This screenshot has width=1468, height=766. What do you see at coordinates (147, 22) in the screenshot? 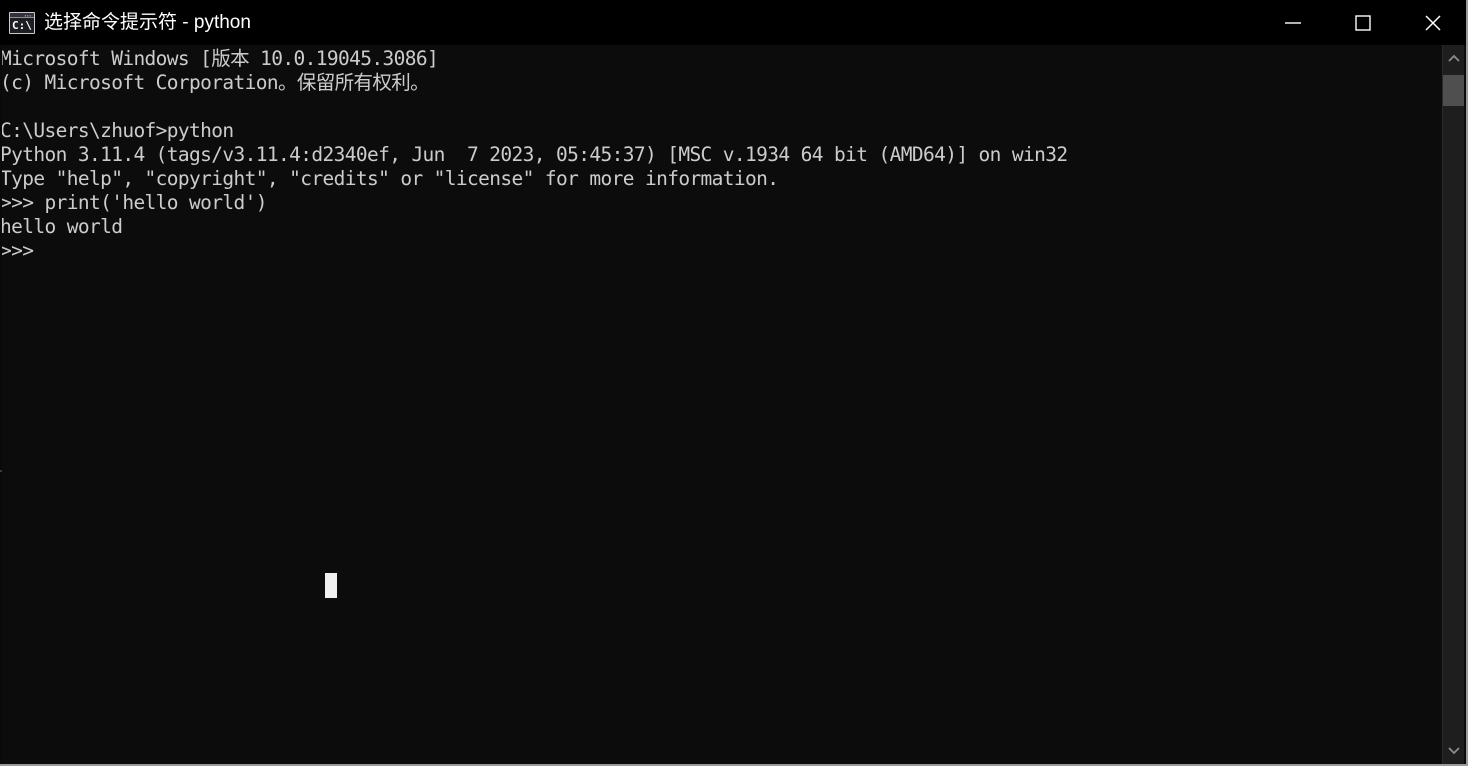
I see `window-title: 选择命令提示符 - python` at bounding box center [147, 22].